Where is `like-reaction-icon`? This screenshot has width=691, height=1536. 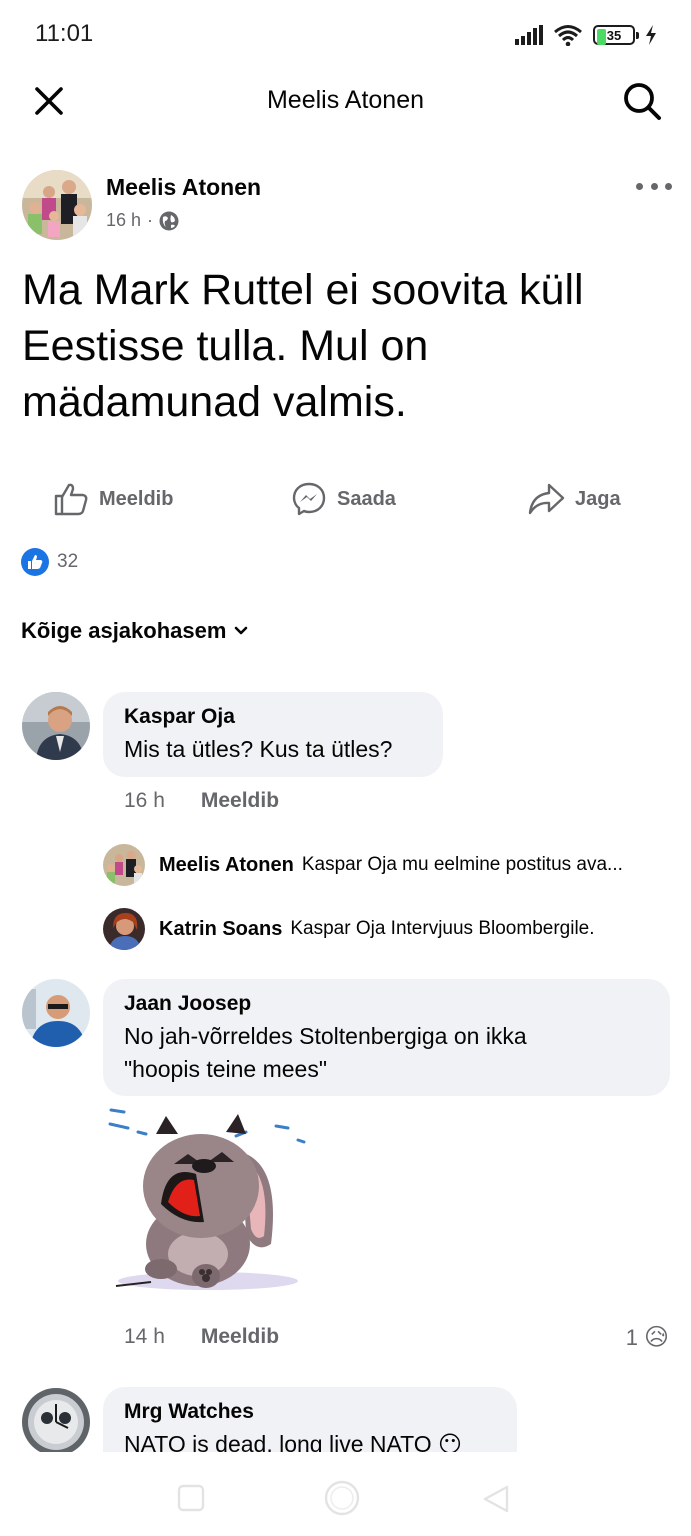 like-reaction-icon is located at coordinates (35, 562).